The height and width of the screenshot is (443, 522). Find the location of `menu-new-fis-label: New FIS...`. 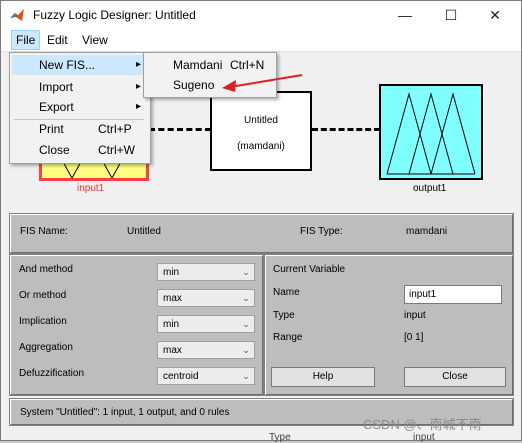

menu-new-fis-label: New FIS... is located at coordinates (67, 65).